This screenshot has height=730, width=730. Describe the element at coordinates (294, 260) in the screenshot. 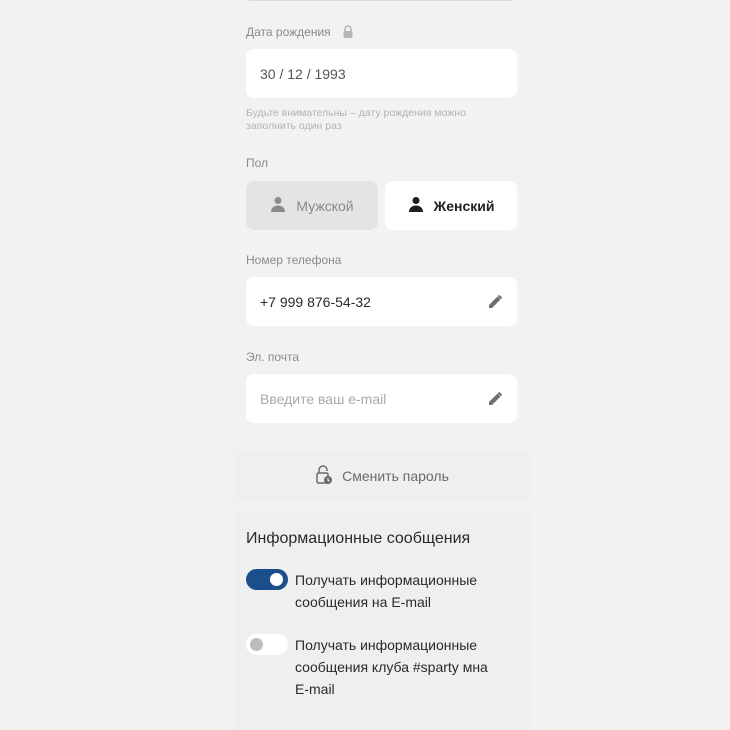

I see `phone-label: Номер телефона` at that location.